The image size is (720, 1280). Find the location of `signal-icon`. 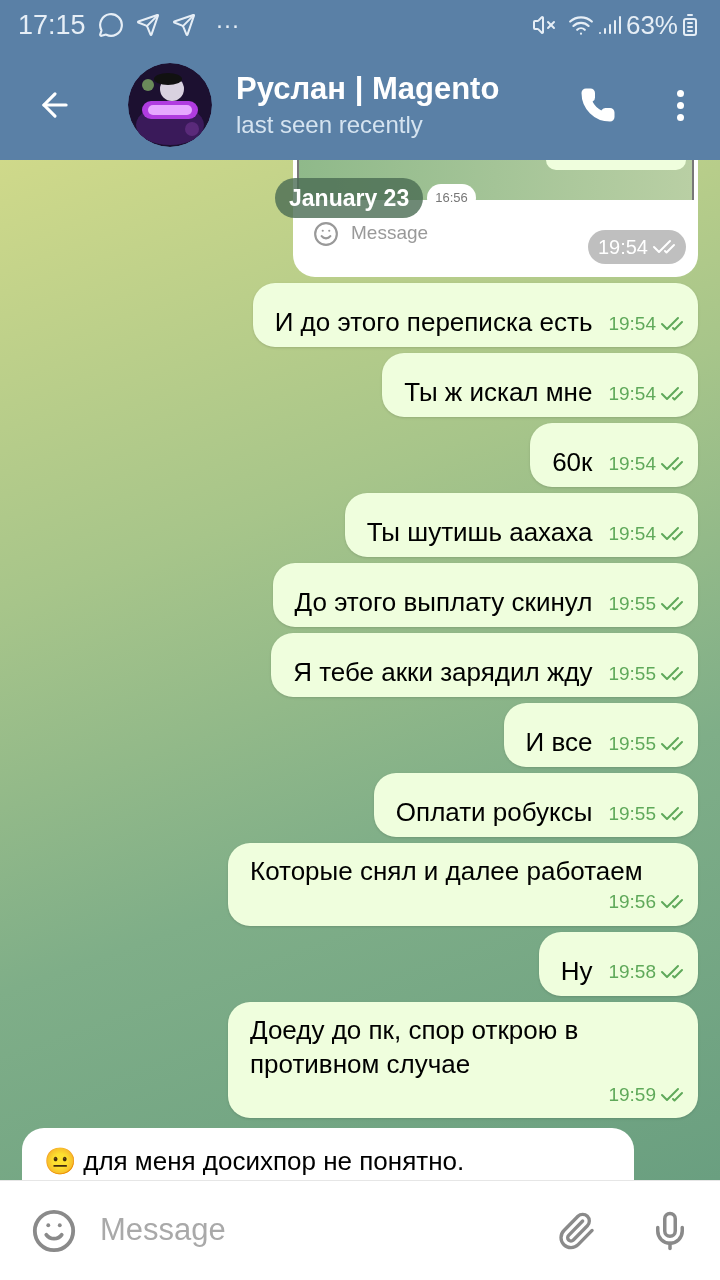

signal-icon is located at coordinates (609, 25).